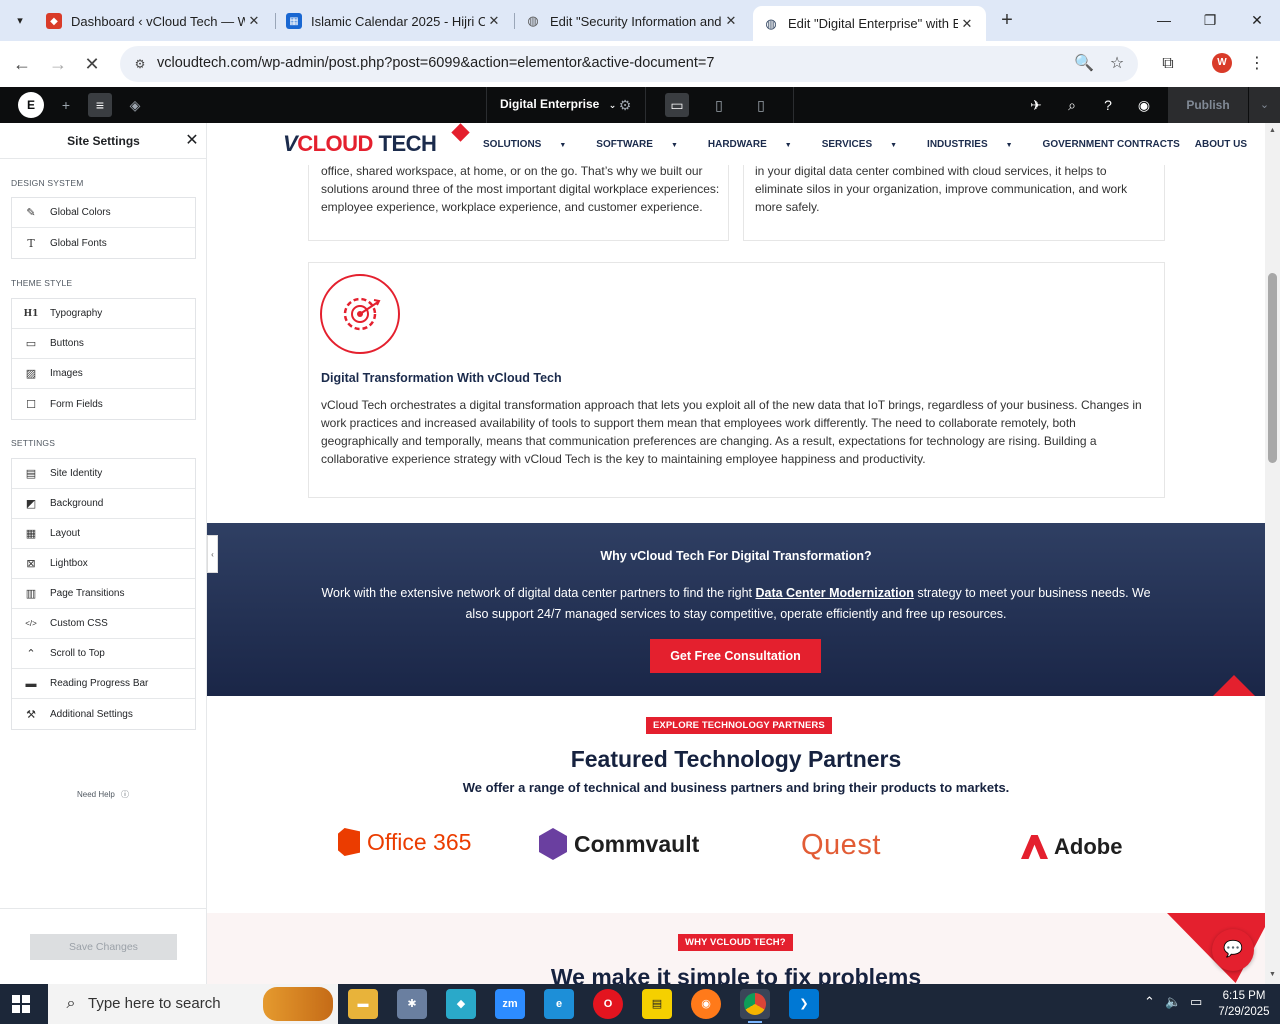  What do you see at coordinates (103, 534) in the screenshot?
I see `sidebar-item-layout: ▦ Layout` at bounding box center [103, 534].